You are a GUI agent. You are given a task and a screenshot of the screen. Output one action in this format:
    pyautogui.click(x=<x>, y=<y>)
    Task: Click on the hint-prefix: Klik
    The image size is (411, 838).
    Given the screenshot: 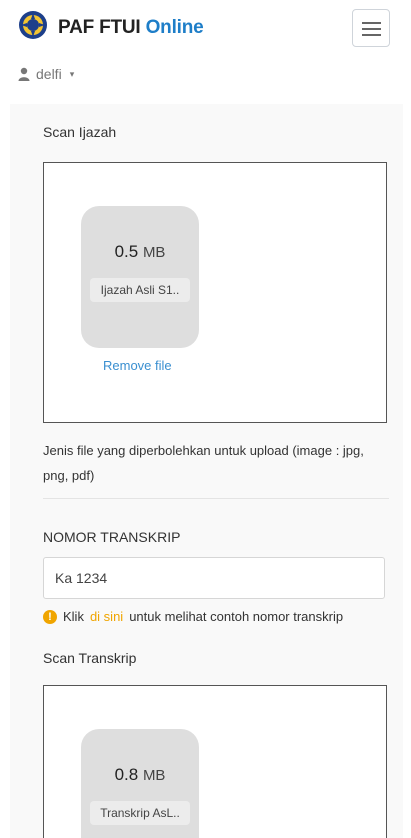 What is the action you would take?
    pyautogui.click(x=73, y=616)
    